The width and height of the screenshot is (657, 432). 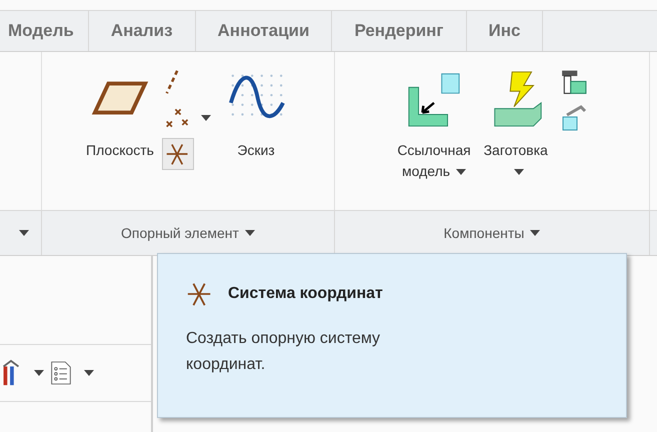 What do you see at coordinates (120, 115) in the screenshot?
I see `ribbon-button: Плоскость` at bounding box center [120, 115].